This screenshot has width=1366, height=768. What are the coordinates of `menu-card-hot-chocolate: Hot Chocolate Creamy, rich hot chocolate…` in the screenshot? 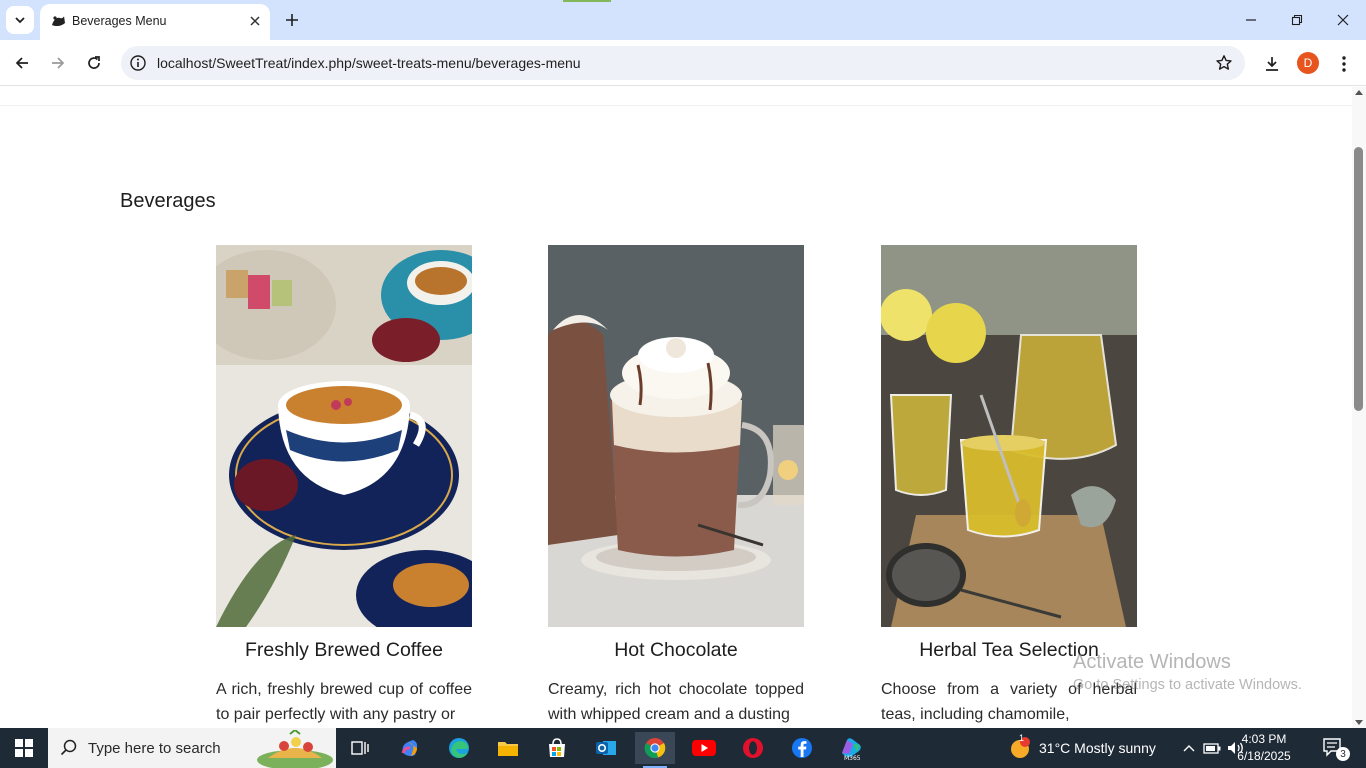 It's located at (676, 486).